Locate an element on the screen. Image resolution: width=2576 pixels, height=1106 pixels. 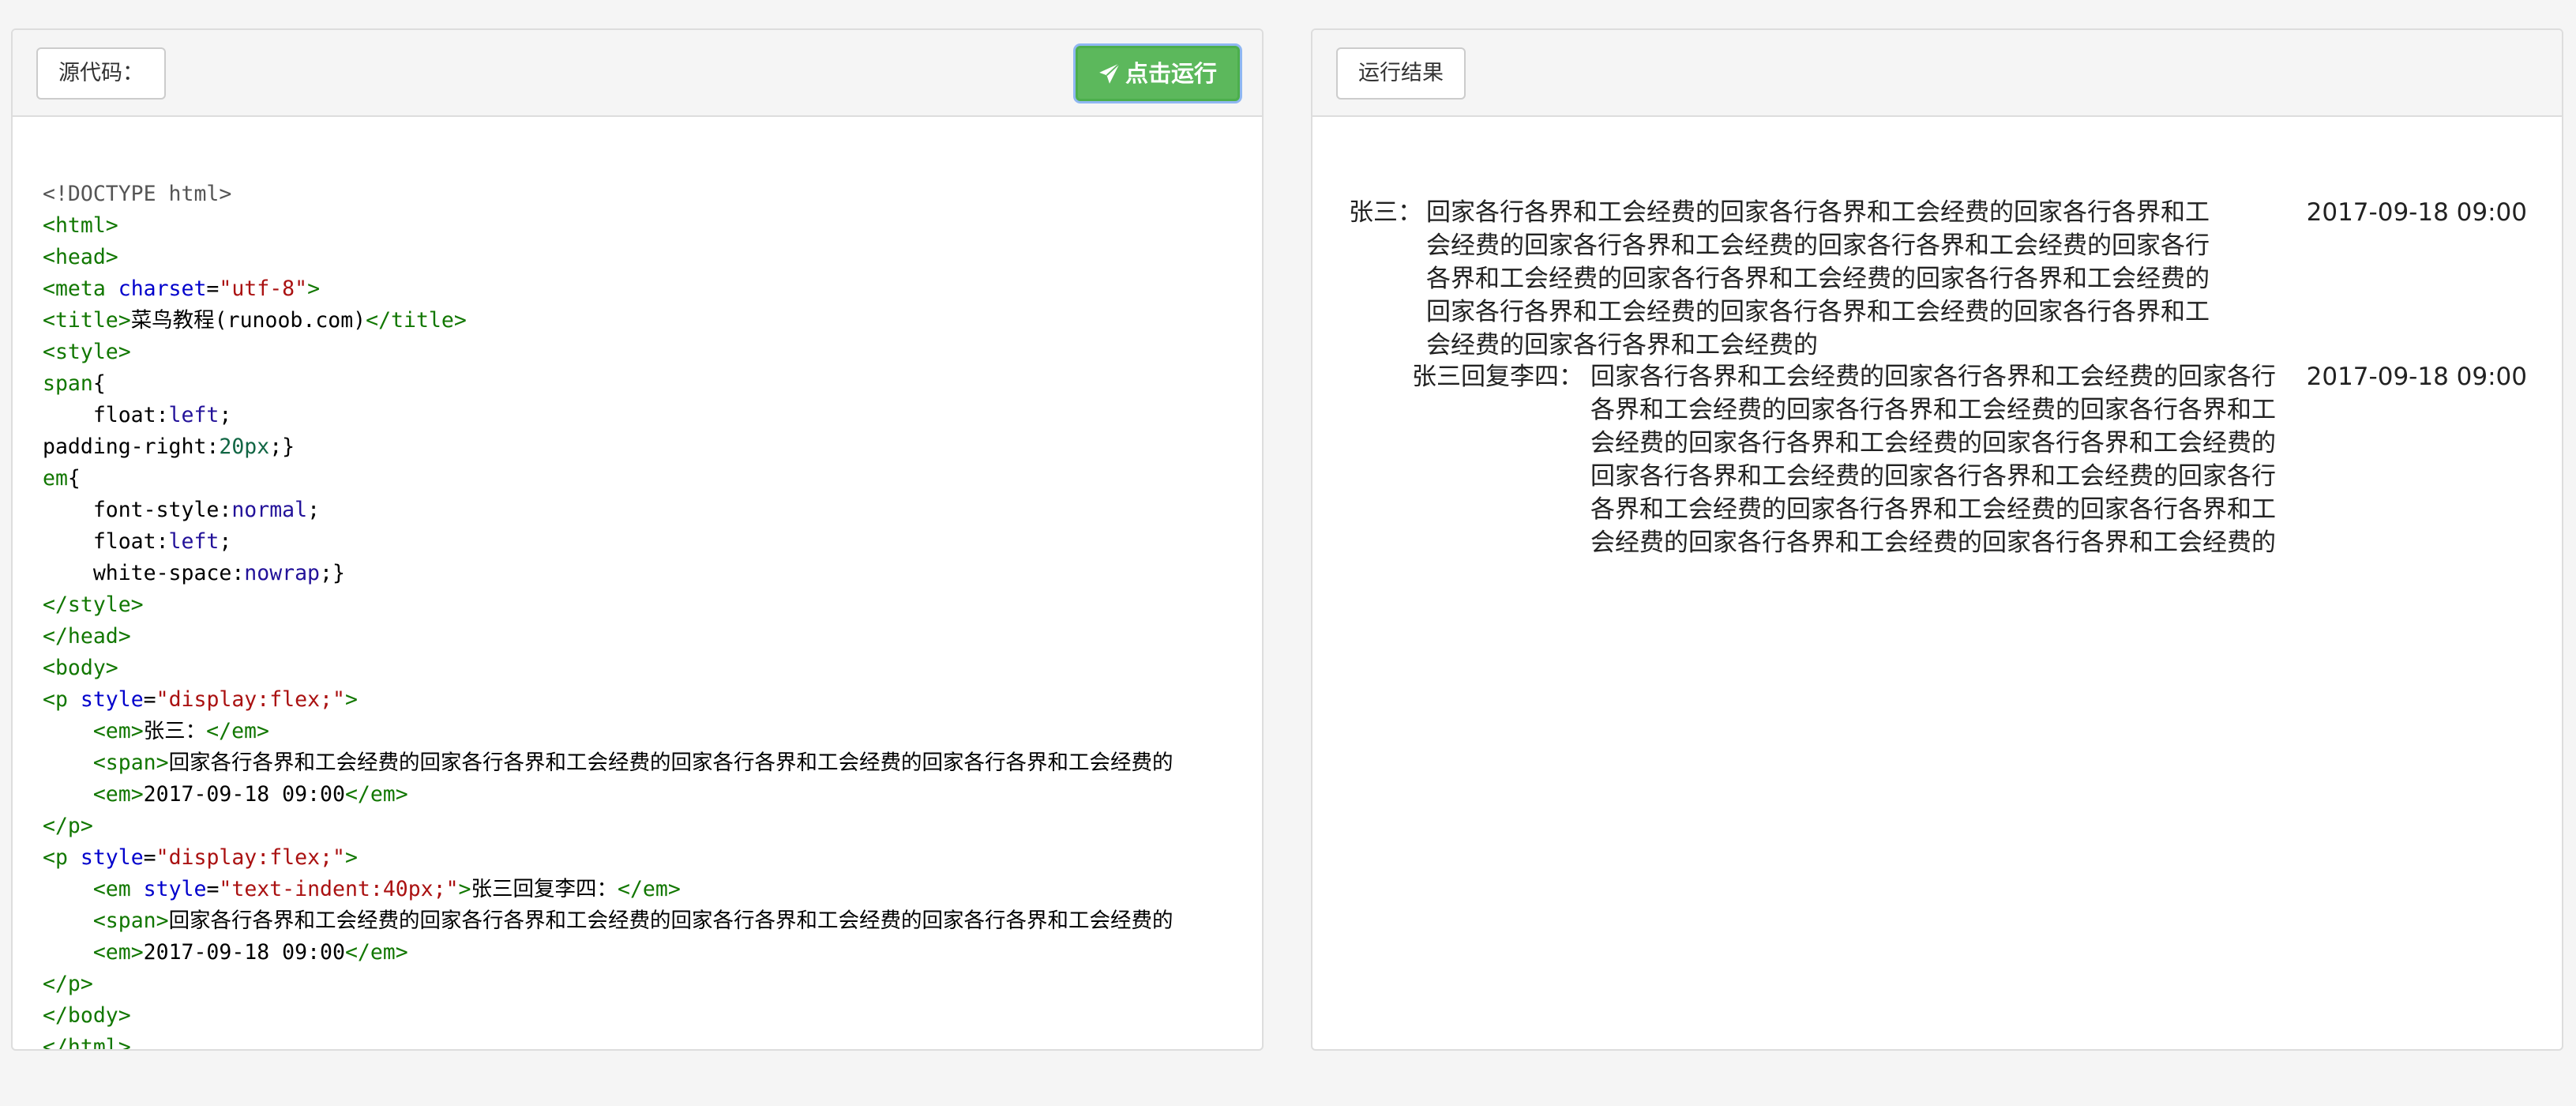
code-token: </title> is located at coordinates (416, 321).